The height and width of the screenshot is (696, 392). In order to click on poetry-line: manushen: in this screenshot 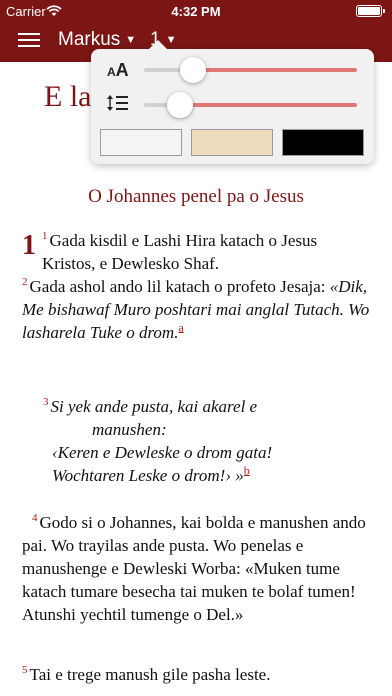, I will do `click(129, 429)`.